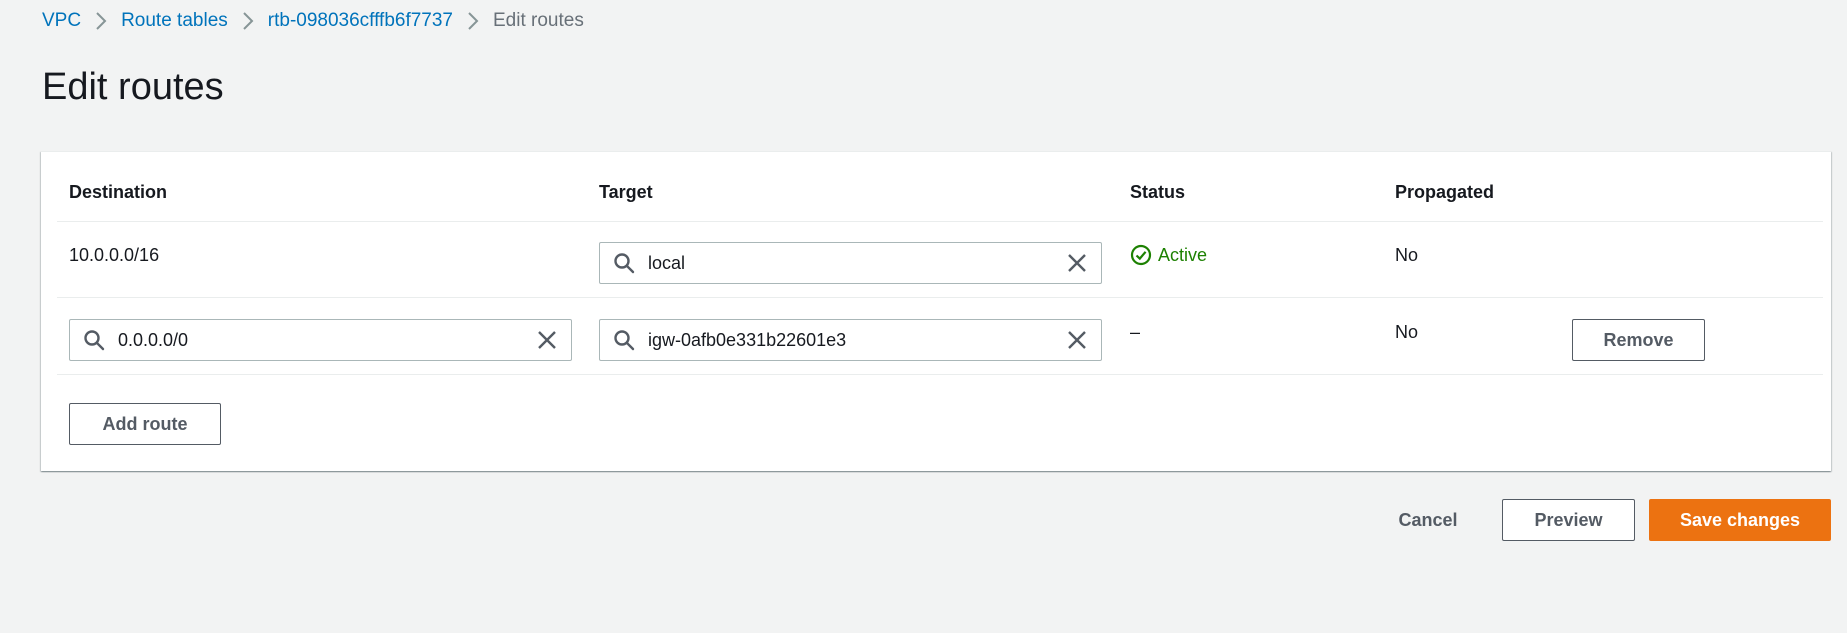 This screenshot has width=1847, height=633. I want to click on remove-route-button: Remove, so click(1638, 340).